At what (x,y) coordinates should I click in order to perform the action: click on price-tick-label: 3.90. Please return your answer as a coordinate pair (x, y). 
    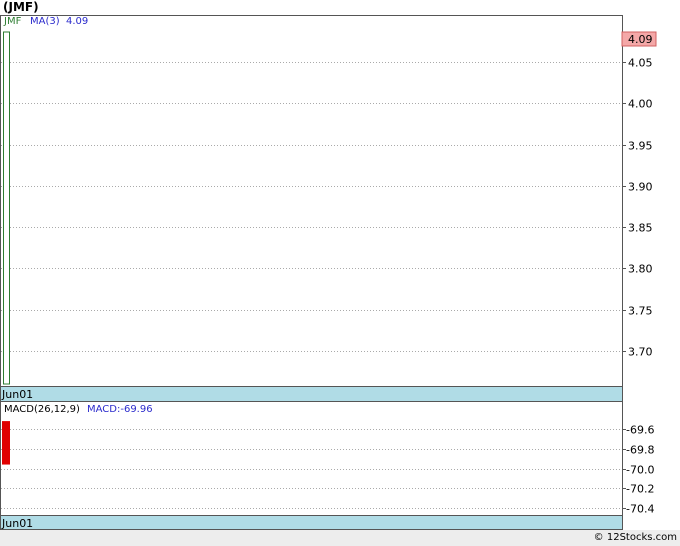
    Looking at the image, I should click on (640, 187).